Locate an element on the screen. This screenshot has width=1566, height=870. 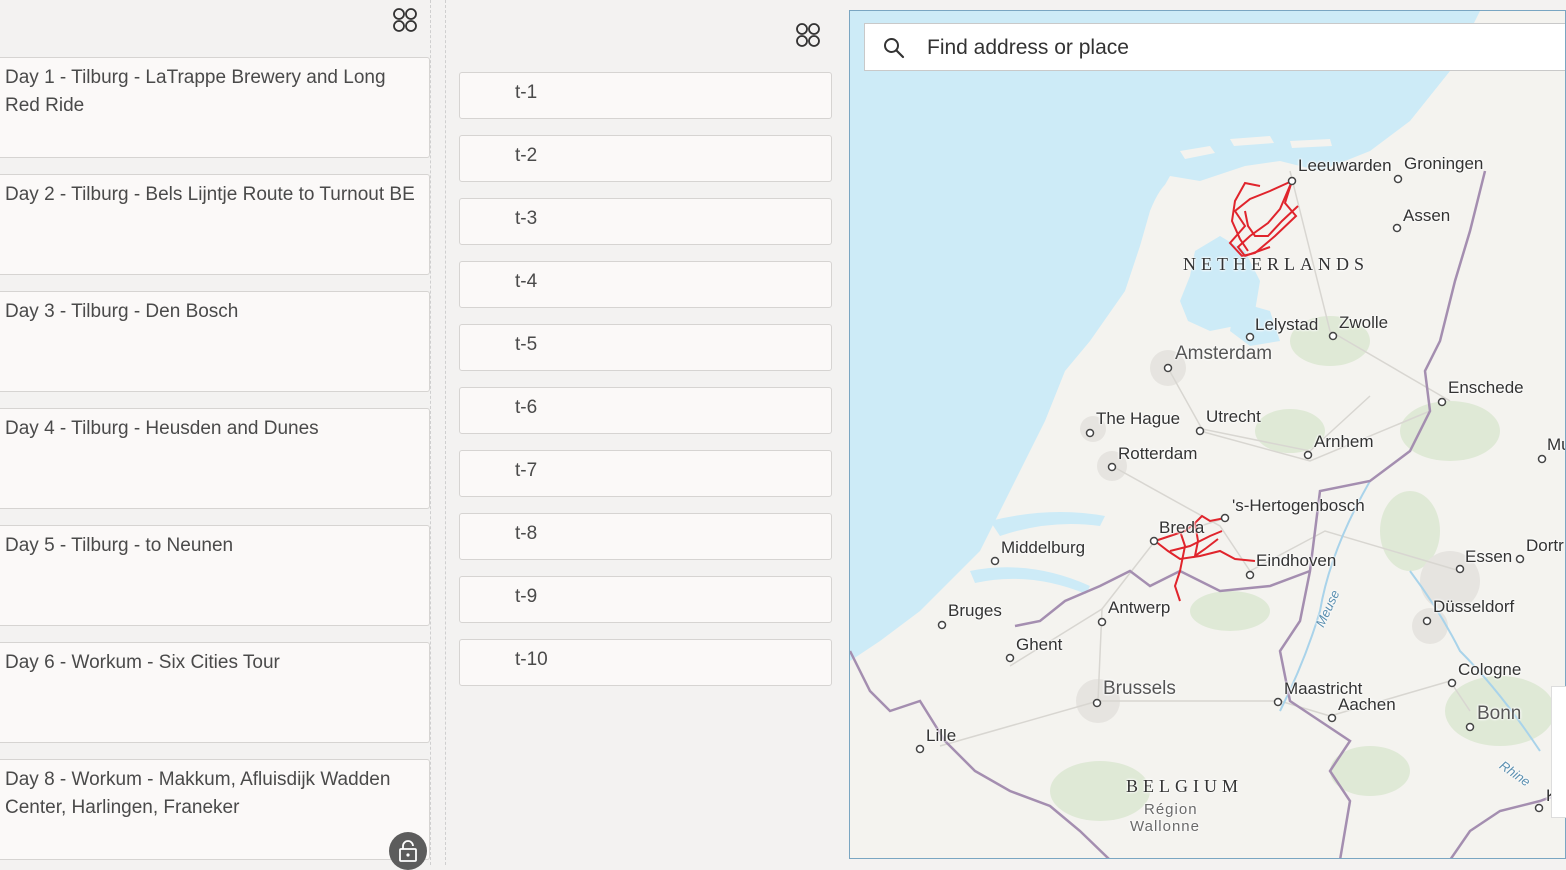
map-label-eindhoven: Eindhoven is located at coordinates (1296, 560).